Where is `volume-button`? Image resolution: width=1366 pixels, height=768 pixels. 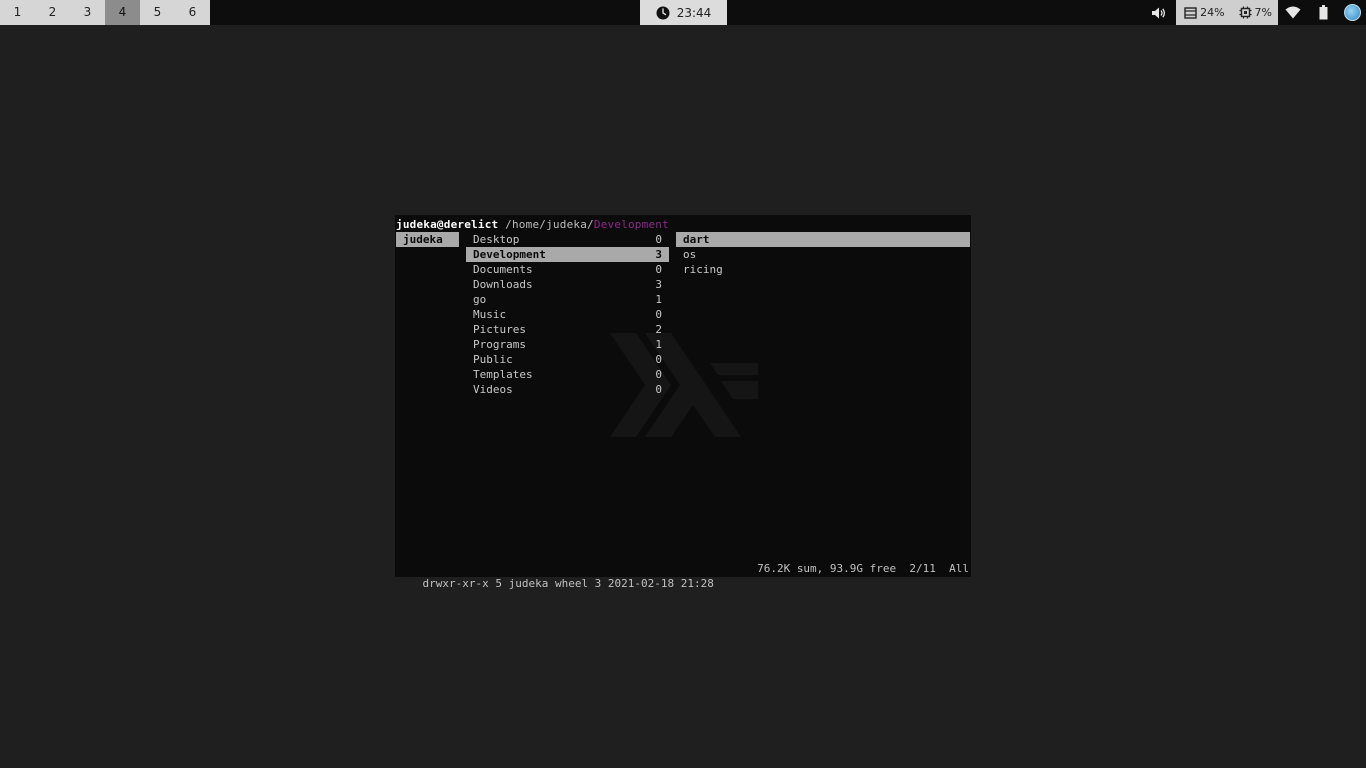 volume-button is located at coordinates (1158, 12).